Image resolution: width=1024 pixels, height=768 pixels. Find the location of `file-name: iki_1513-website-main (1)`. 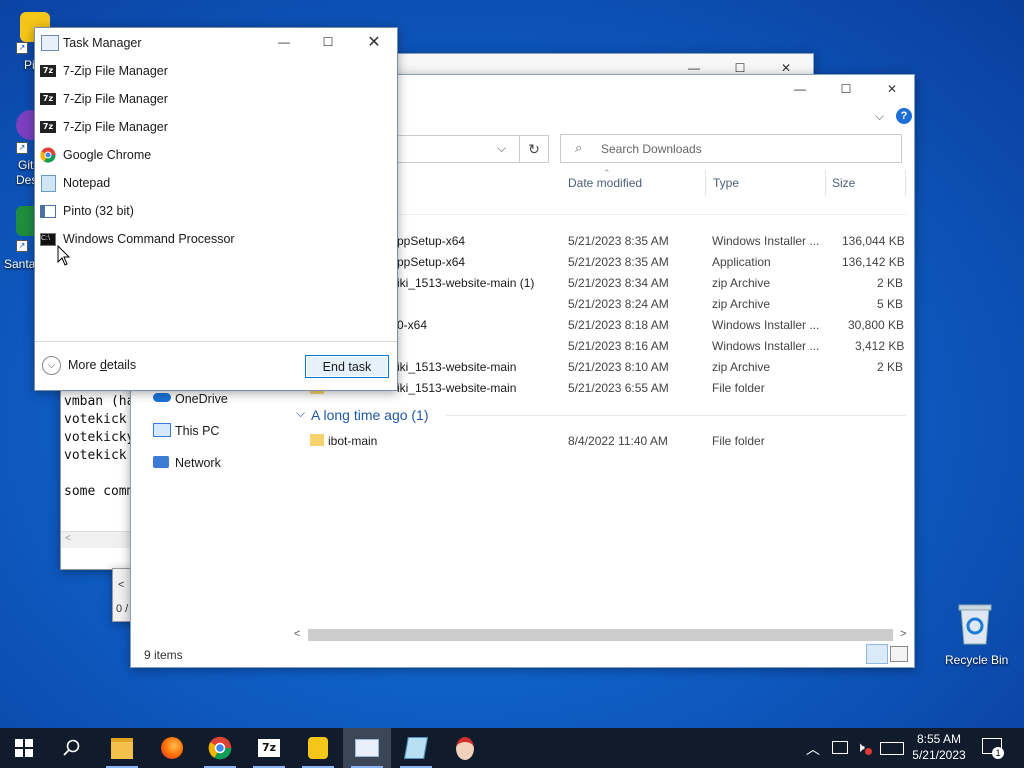

file-name: iki_1513-website-main (1) is located at coordinates (466, 283).